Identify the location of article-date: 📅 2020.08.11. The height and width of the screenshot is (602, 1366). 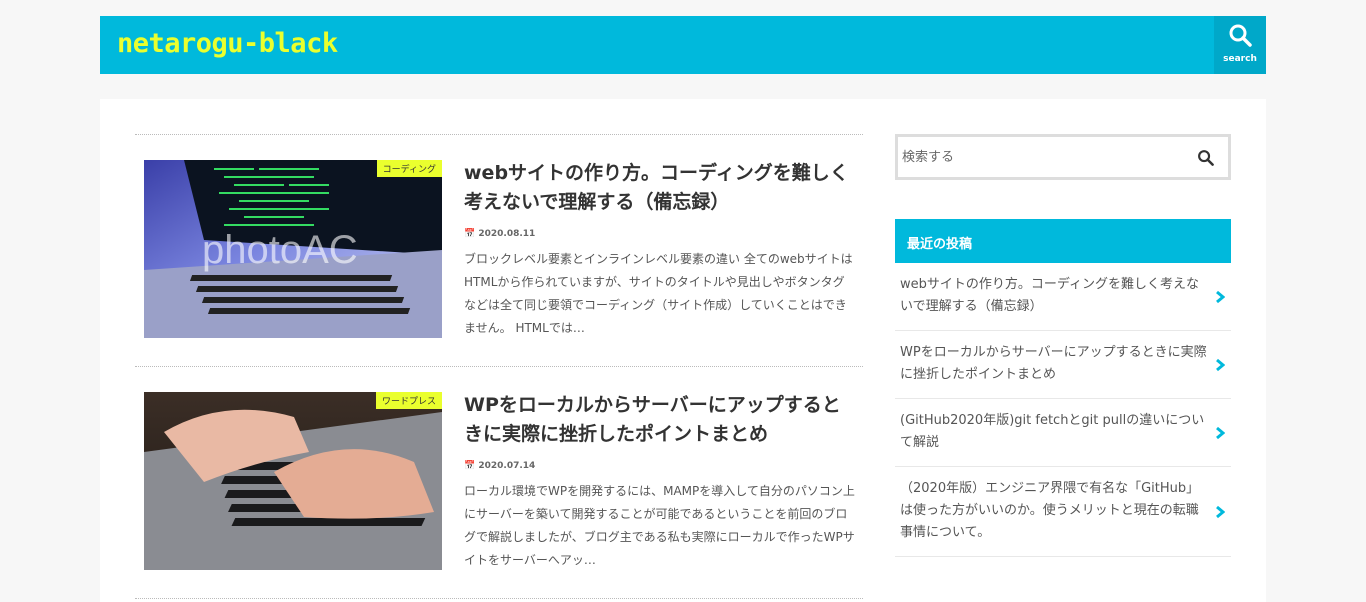
(499, 234).